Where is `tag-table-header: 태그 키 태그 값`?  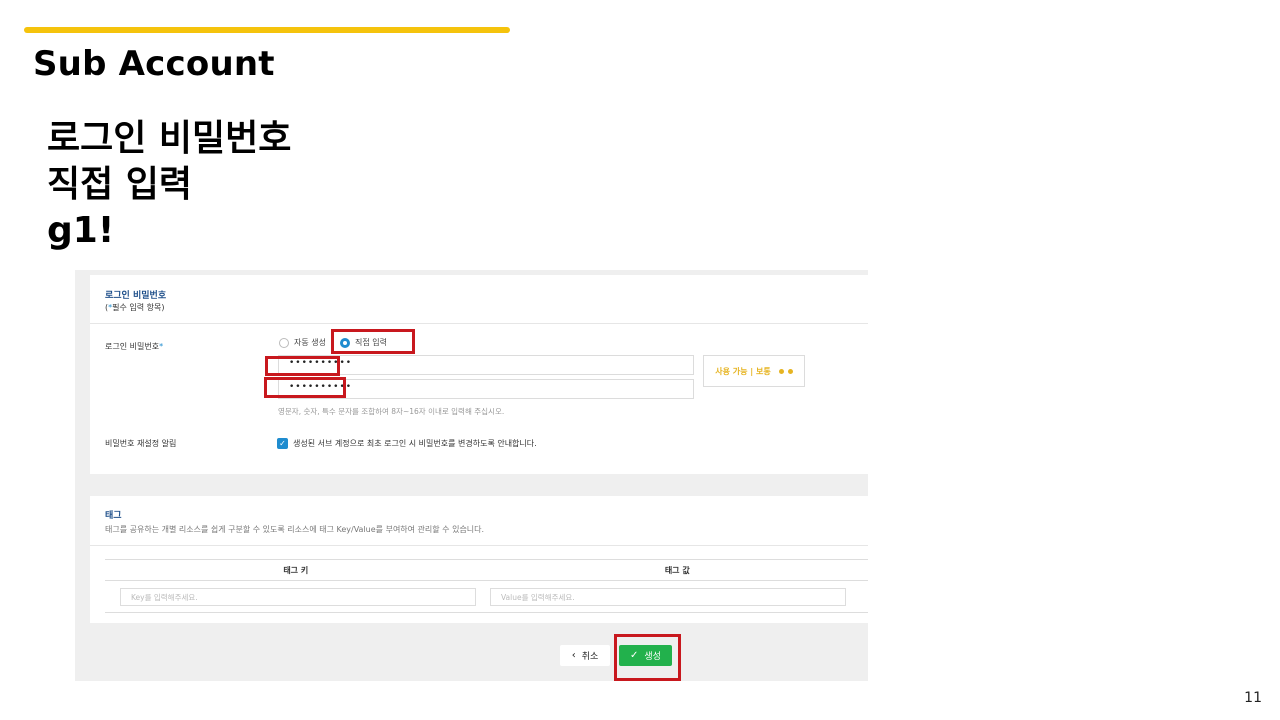 tag-table-header: 태그 키 태그 값 is located at coordinates (486, 570).